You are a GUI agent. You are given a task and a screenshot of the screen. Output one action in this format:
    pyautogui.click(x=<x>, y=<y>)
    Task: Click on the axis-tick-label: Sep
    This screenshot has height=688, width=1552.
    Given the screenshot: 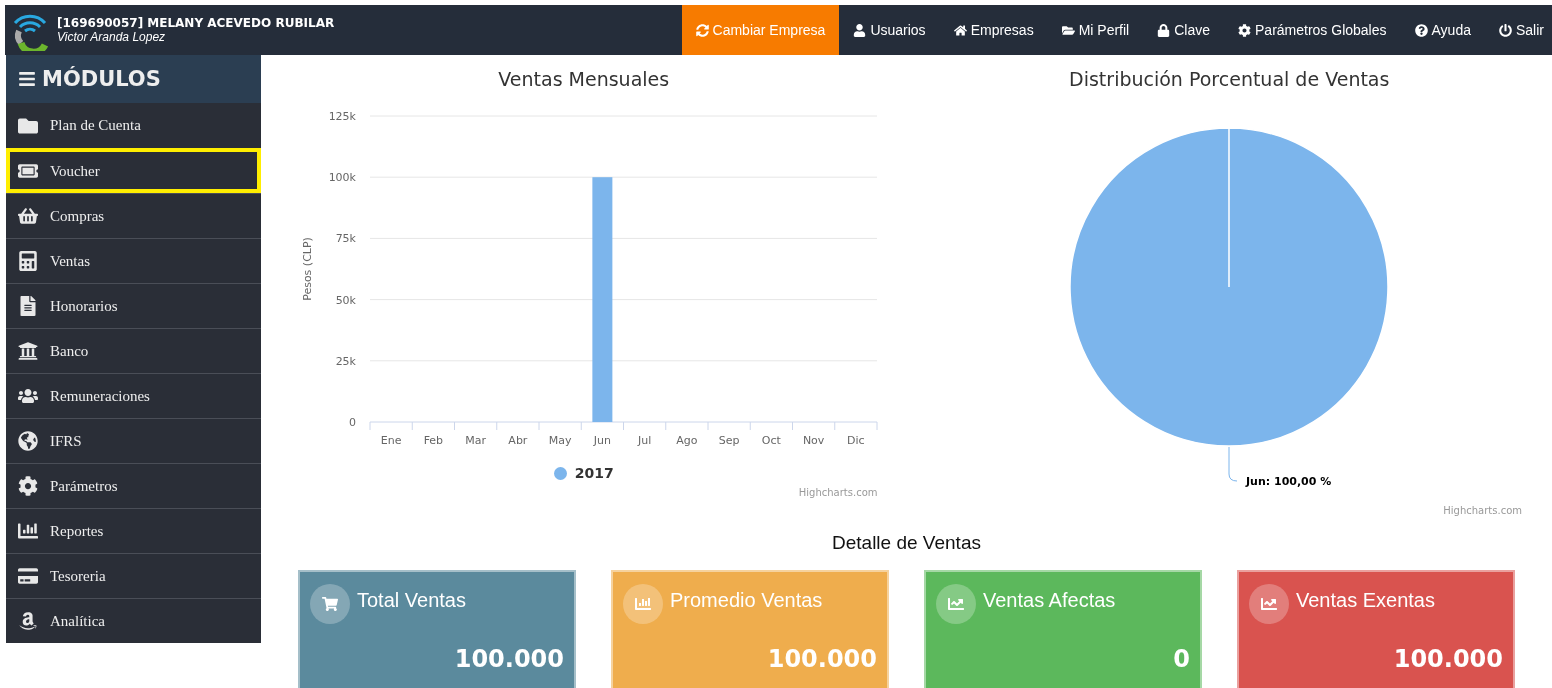 What is the action you would take?
    pyautogui.click(x=729, y=440)
    